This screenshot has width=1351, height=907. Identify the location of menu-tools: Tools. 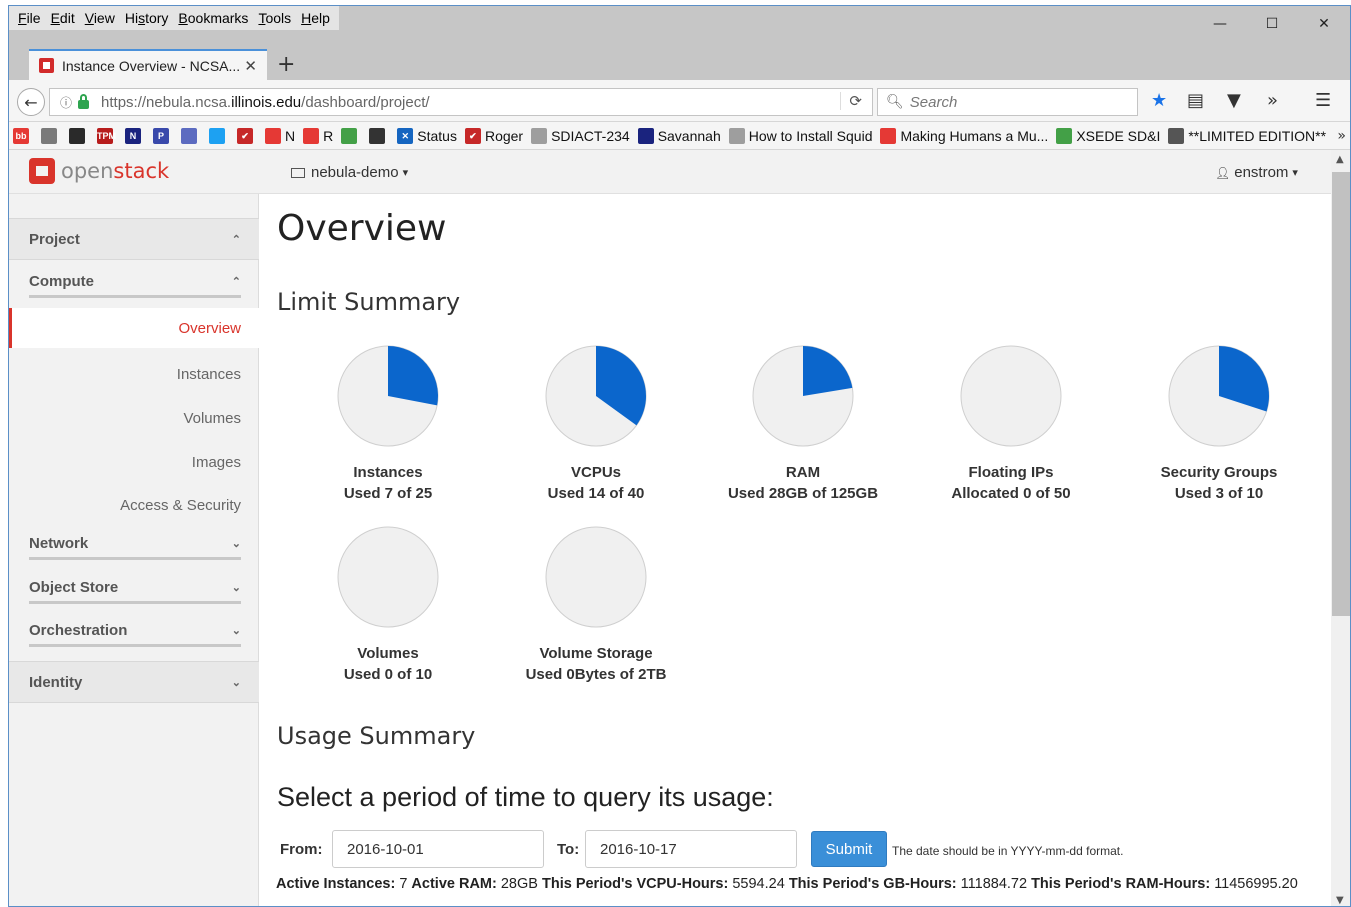
(274, 18).